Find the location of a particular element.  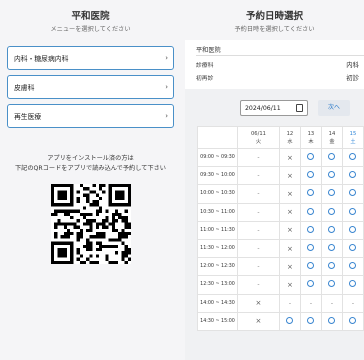

date-value: 2024/06/11 is located at coordinates (263, 108).